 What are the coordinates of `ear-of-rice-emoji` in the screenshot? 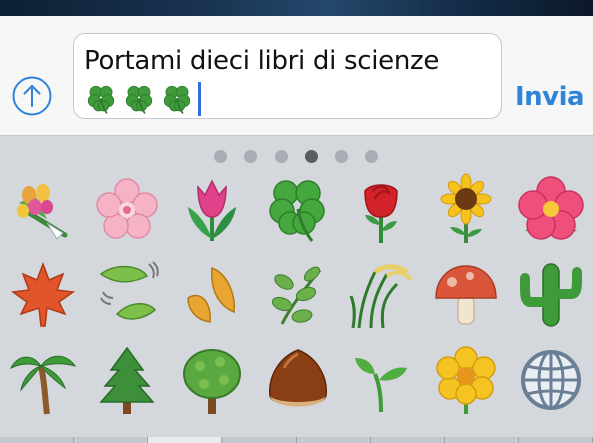 It's located at (381, 294).